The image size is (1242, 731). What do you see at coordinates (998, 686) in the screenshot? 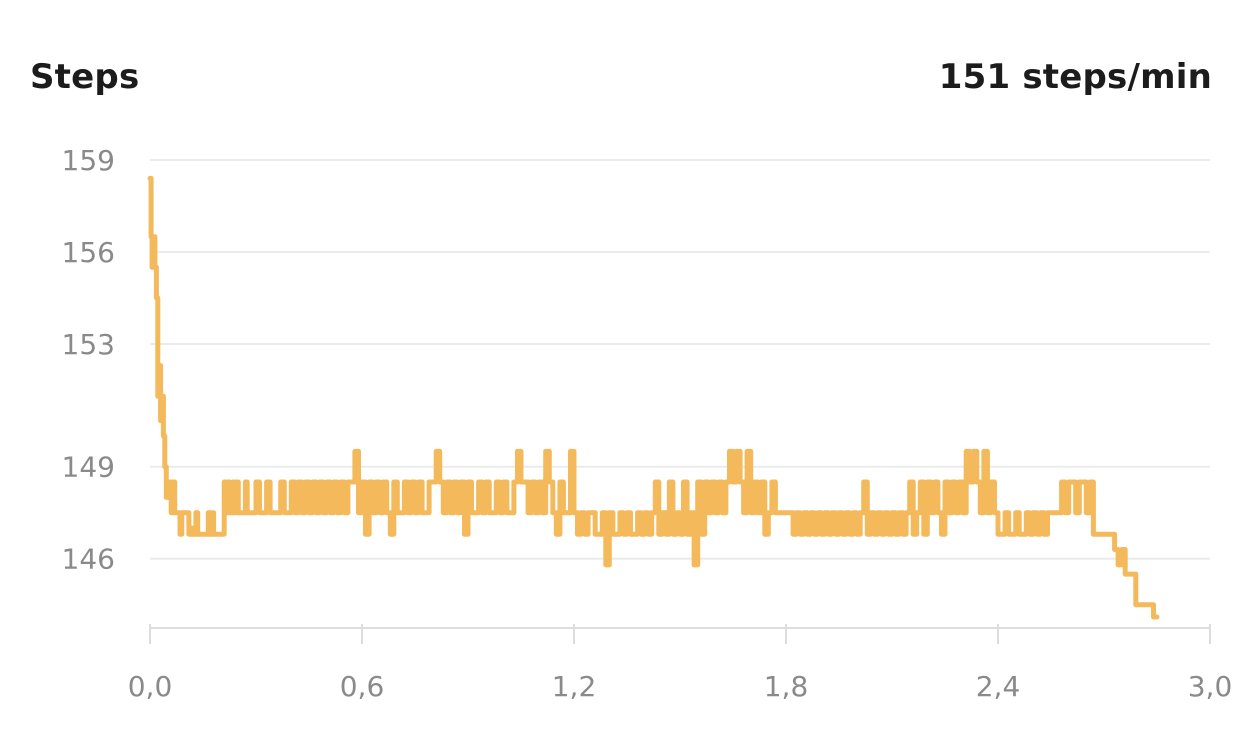
I see `x-tick-label: 2,4` at bounding box center [998, 686].